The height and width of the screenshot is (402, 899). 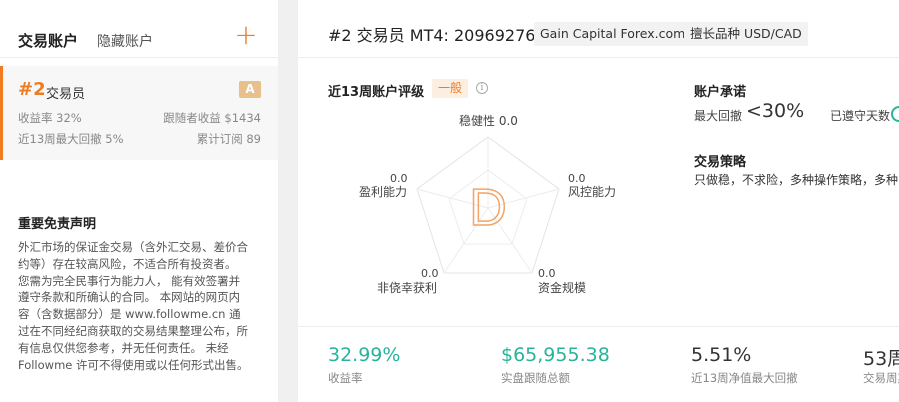 What do you see at coordinates (535, 378) in the screenshot?
I see `metric-label-follow-total: 实盘跟随总额` at bounding box center [535, 378].